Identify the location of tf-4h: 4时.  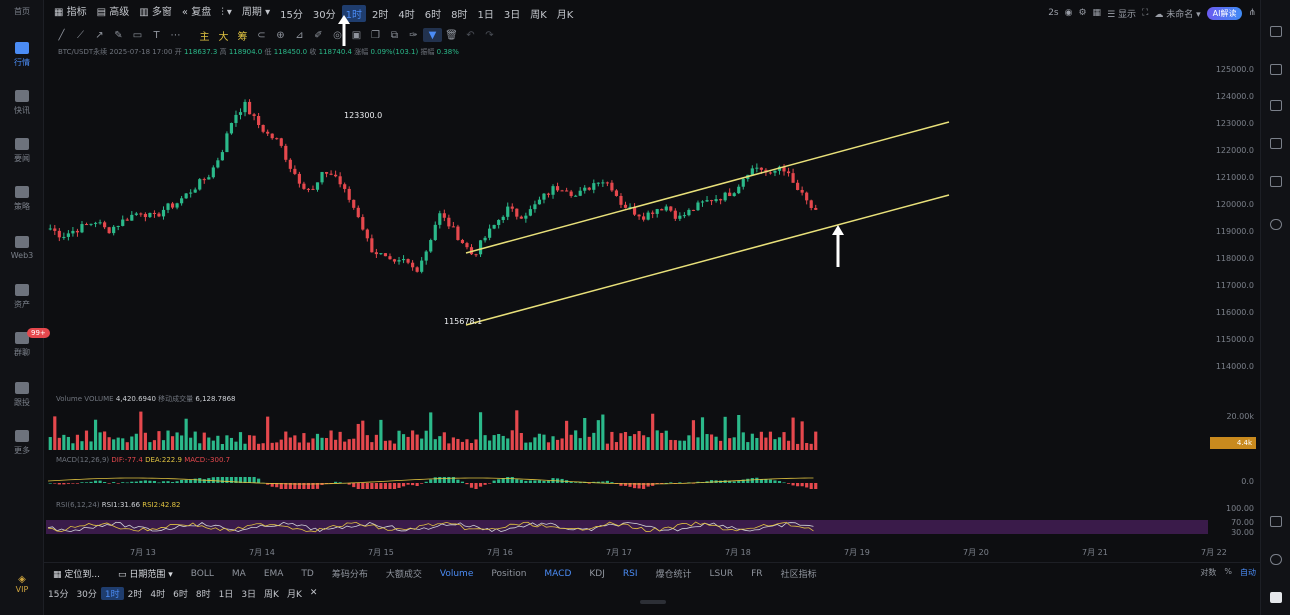
(406, 13).